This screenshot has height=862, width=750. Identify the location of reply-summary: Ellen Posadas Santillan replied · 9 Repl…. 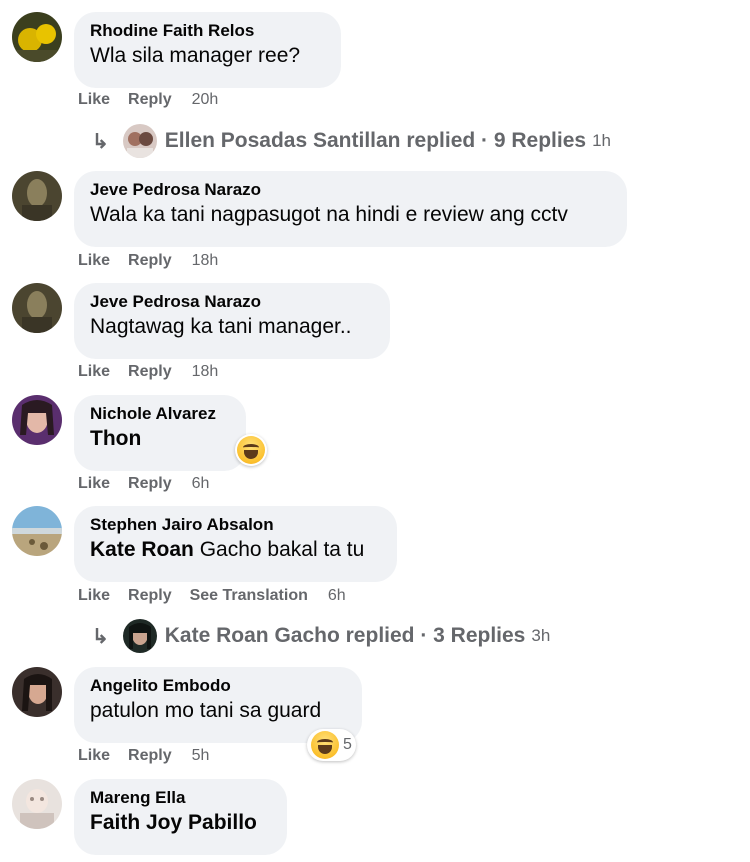
(375, 140).